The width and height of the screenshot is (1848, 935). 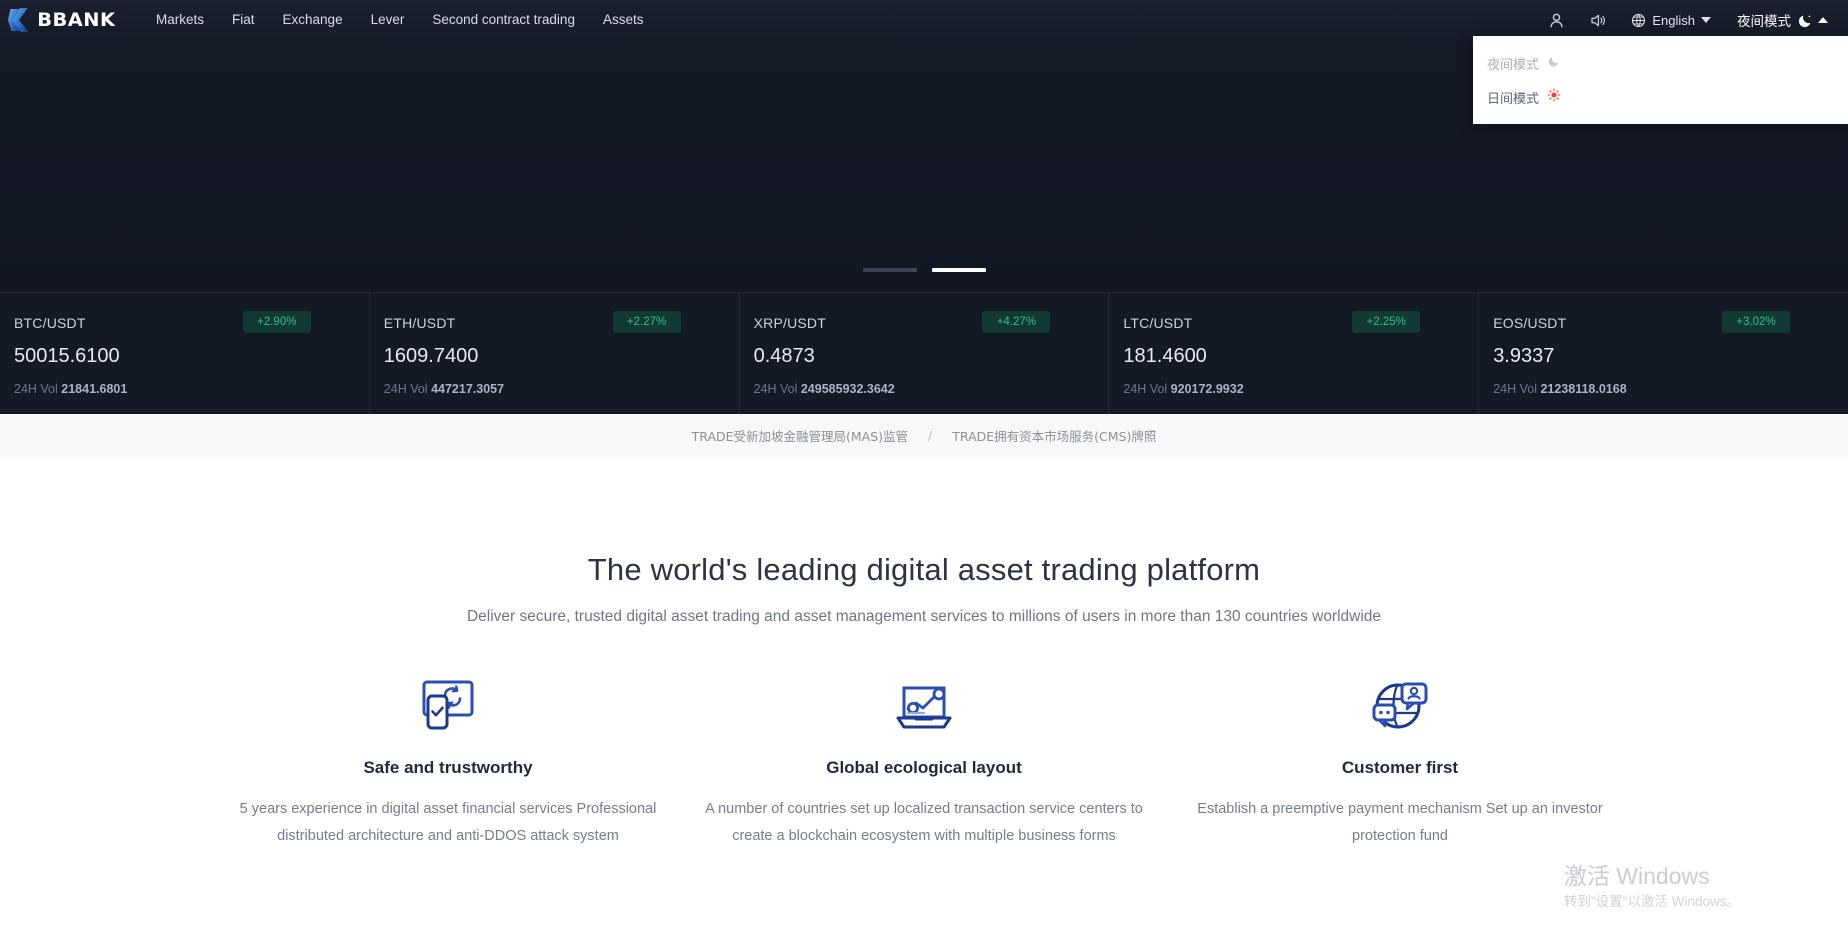 What do you see at coordinates (50, 323) in the screenshot?
I see `ticker-pair: BTC/USDT` at bounding box center [50, 323].